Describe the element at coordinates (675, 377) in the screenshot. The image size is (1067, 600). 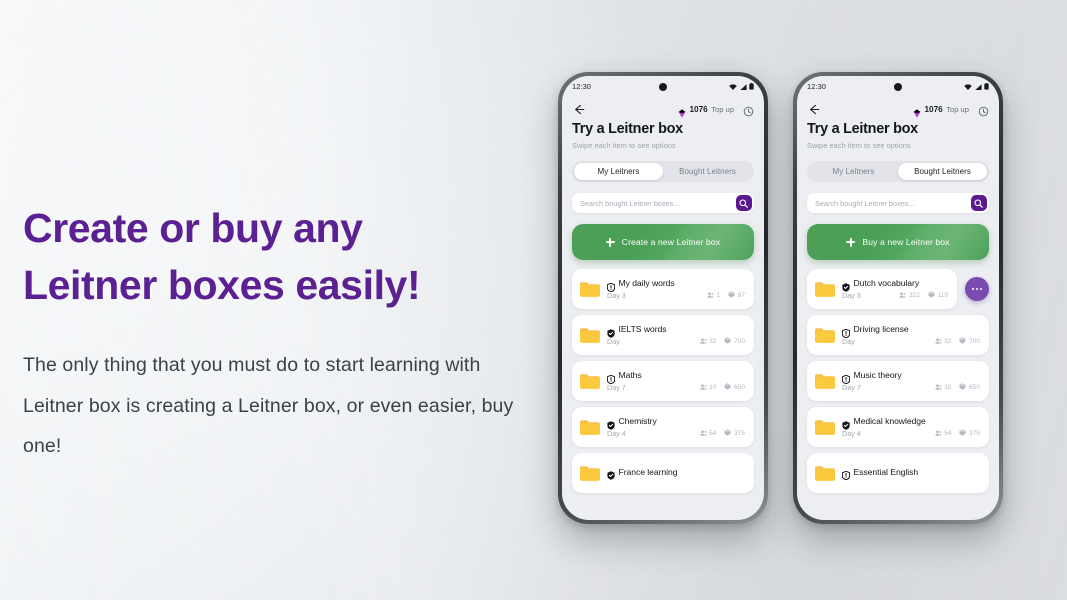
I see `list-item-title-row: Maths` at that location.